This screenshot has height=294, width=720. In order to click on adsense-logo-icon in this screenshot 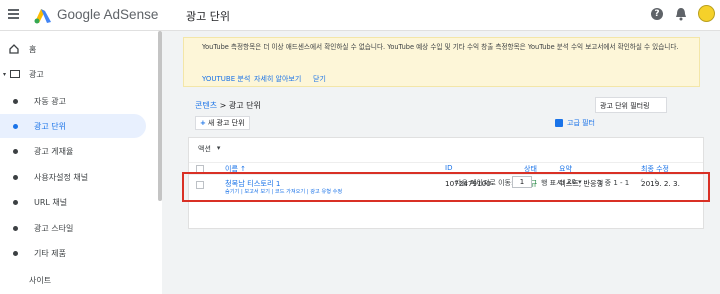, I will do `click(42, 16)`.